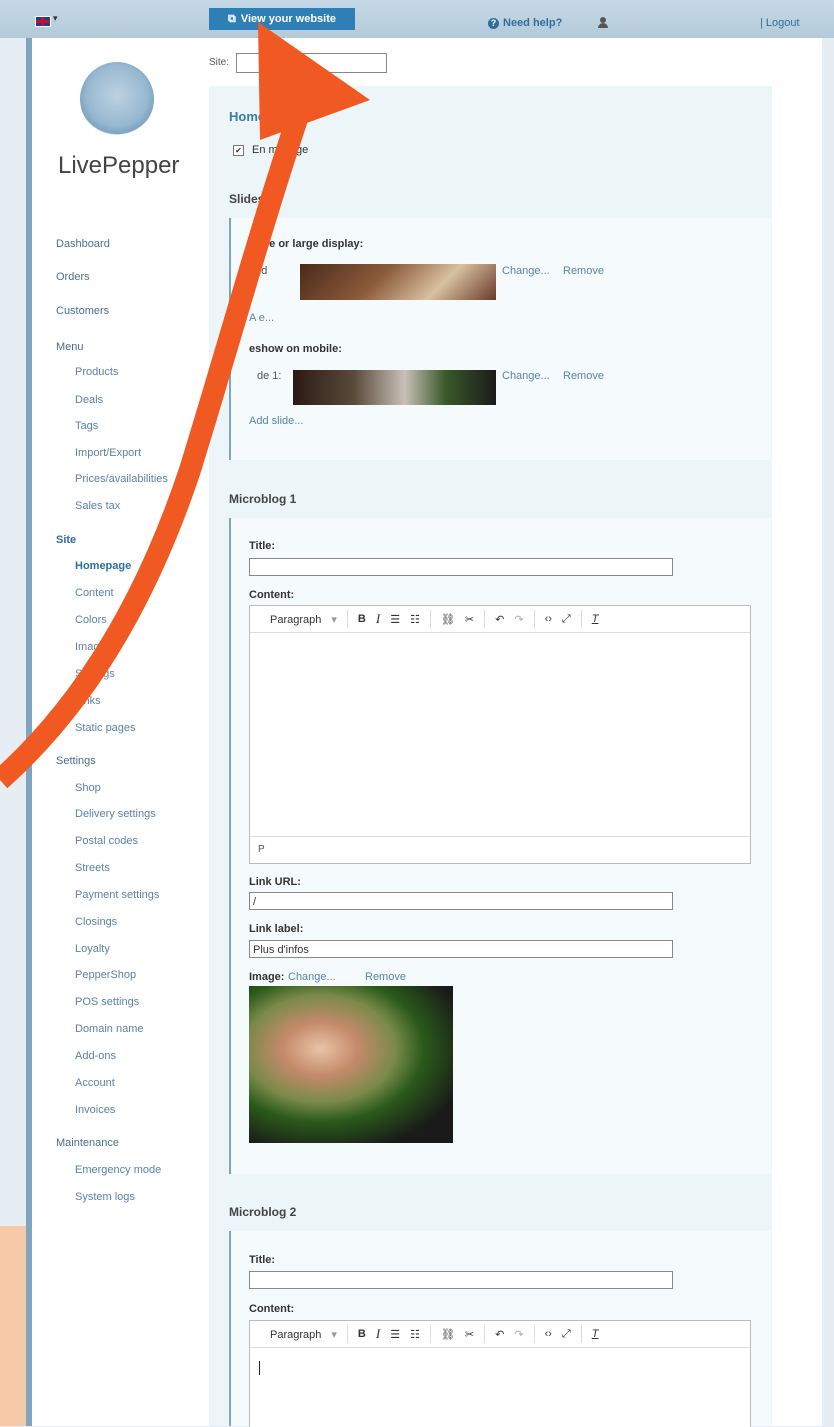 The height and width of the screenshot is (1427, 834). I want to click on microblog1-heading: Microblog 1, so click(263, 499).